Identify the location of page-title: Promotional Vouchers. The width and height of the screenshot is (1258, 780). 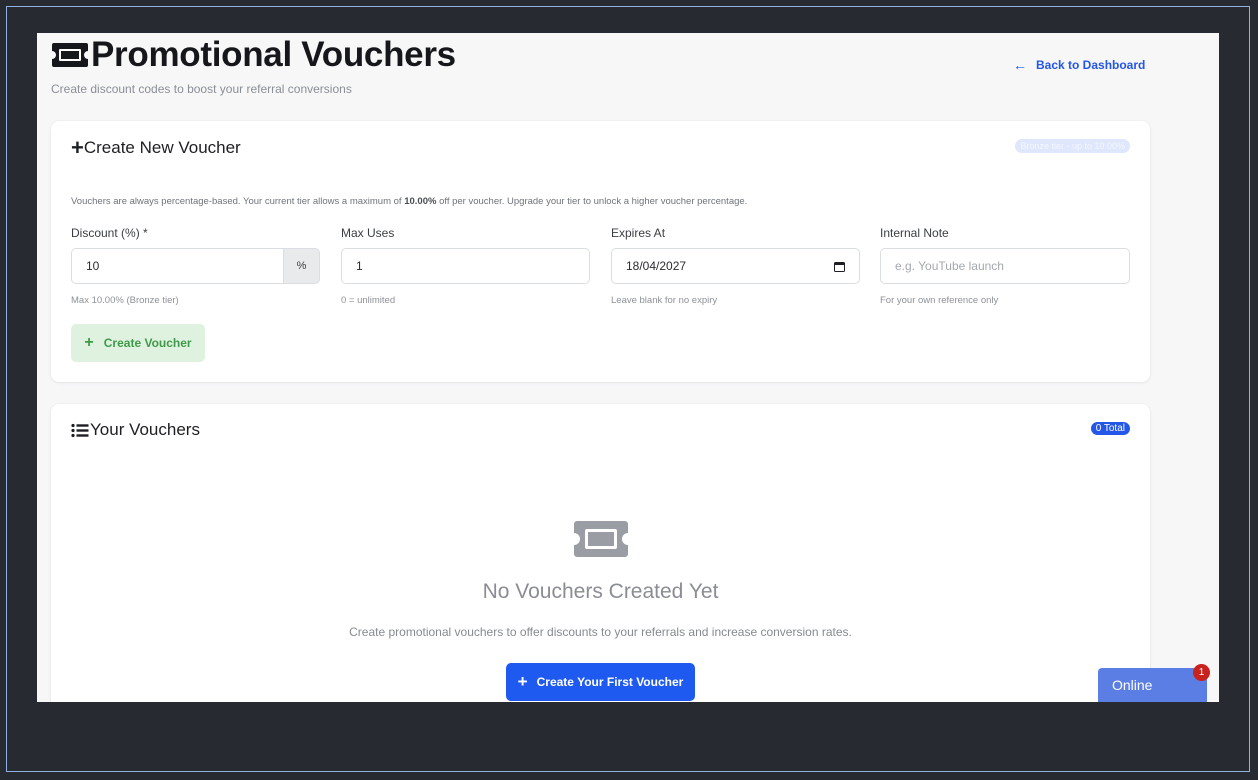
(253, 55).